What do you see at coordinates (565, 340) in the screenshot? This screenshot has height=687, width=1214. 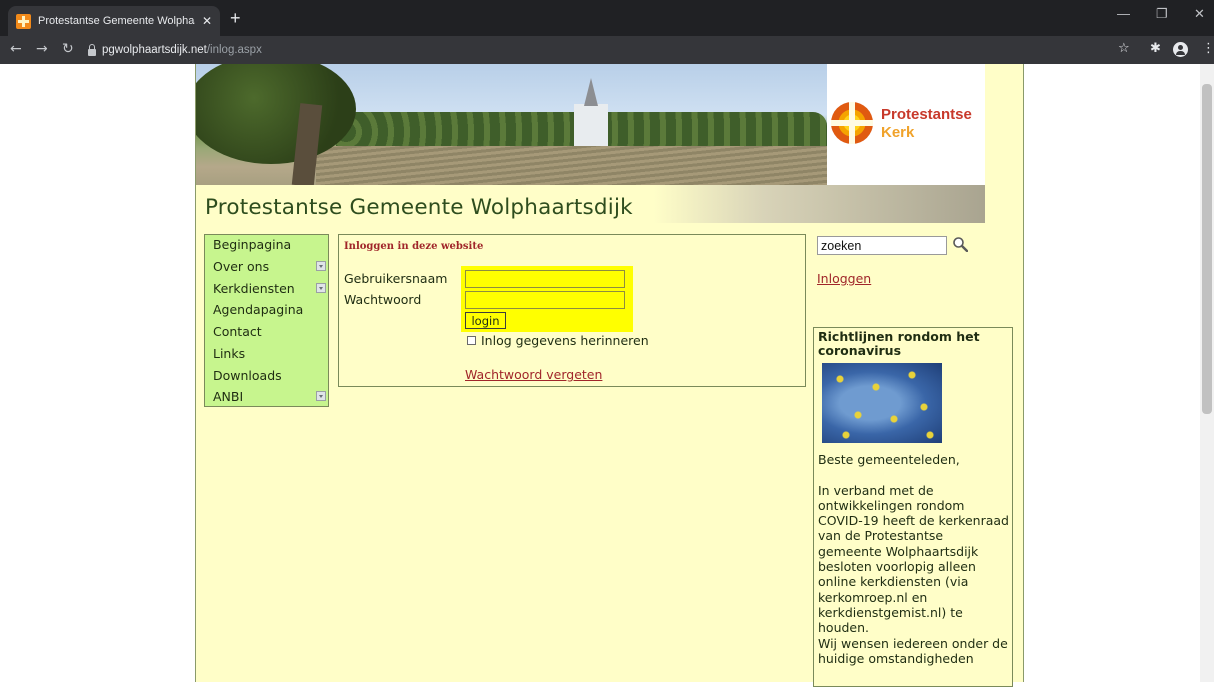 I see `remember-me-label: Inlog gegevens herinneren` at bounding box center [565, 340].